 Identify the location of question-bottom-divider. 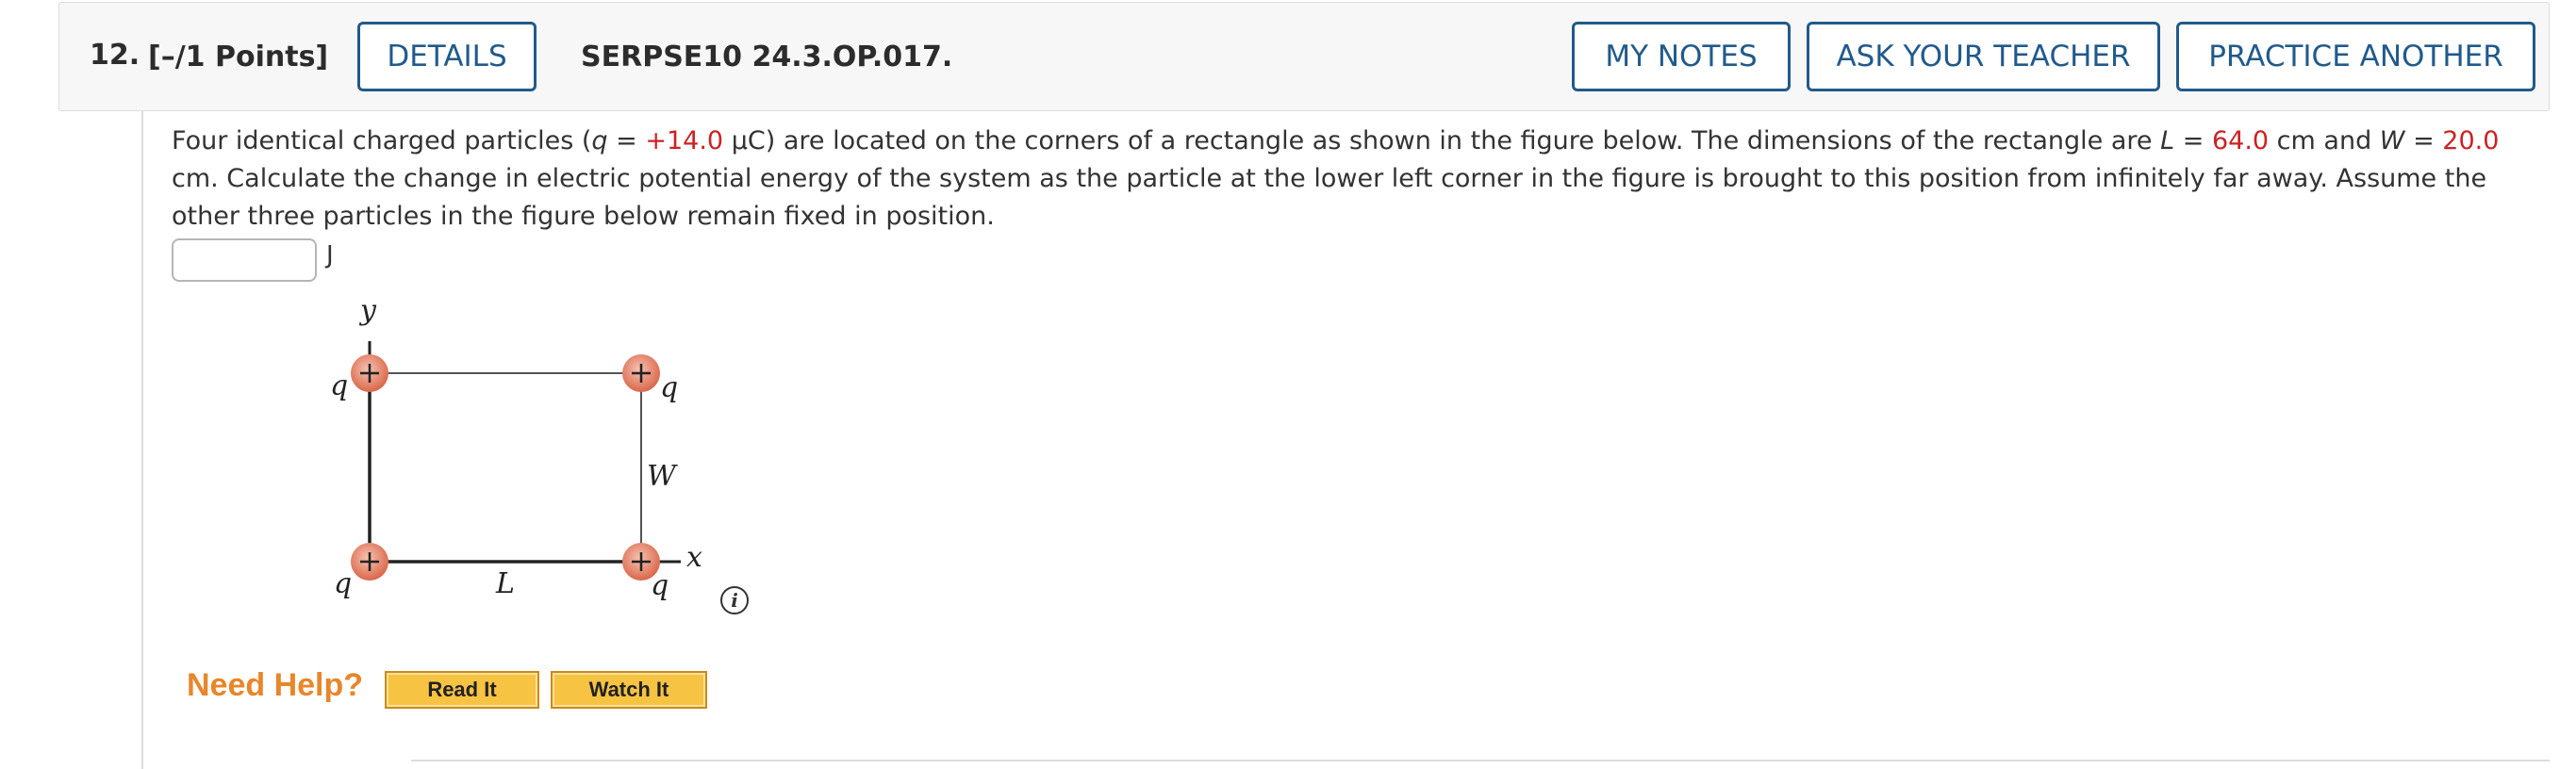
(1480, 760).